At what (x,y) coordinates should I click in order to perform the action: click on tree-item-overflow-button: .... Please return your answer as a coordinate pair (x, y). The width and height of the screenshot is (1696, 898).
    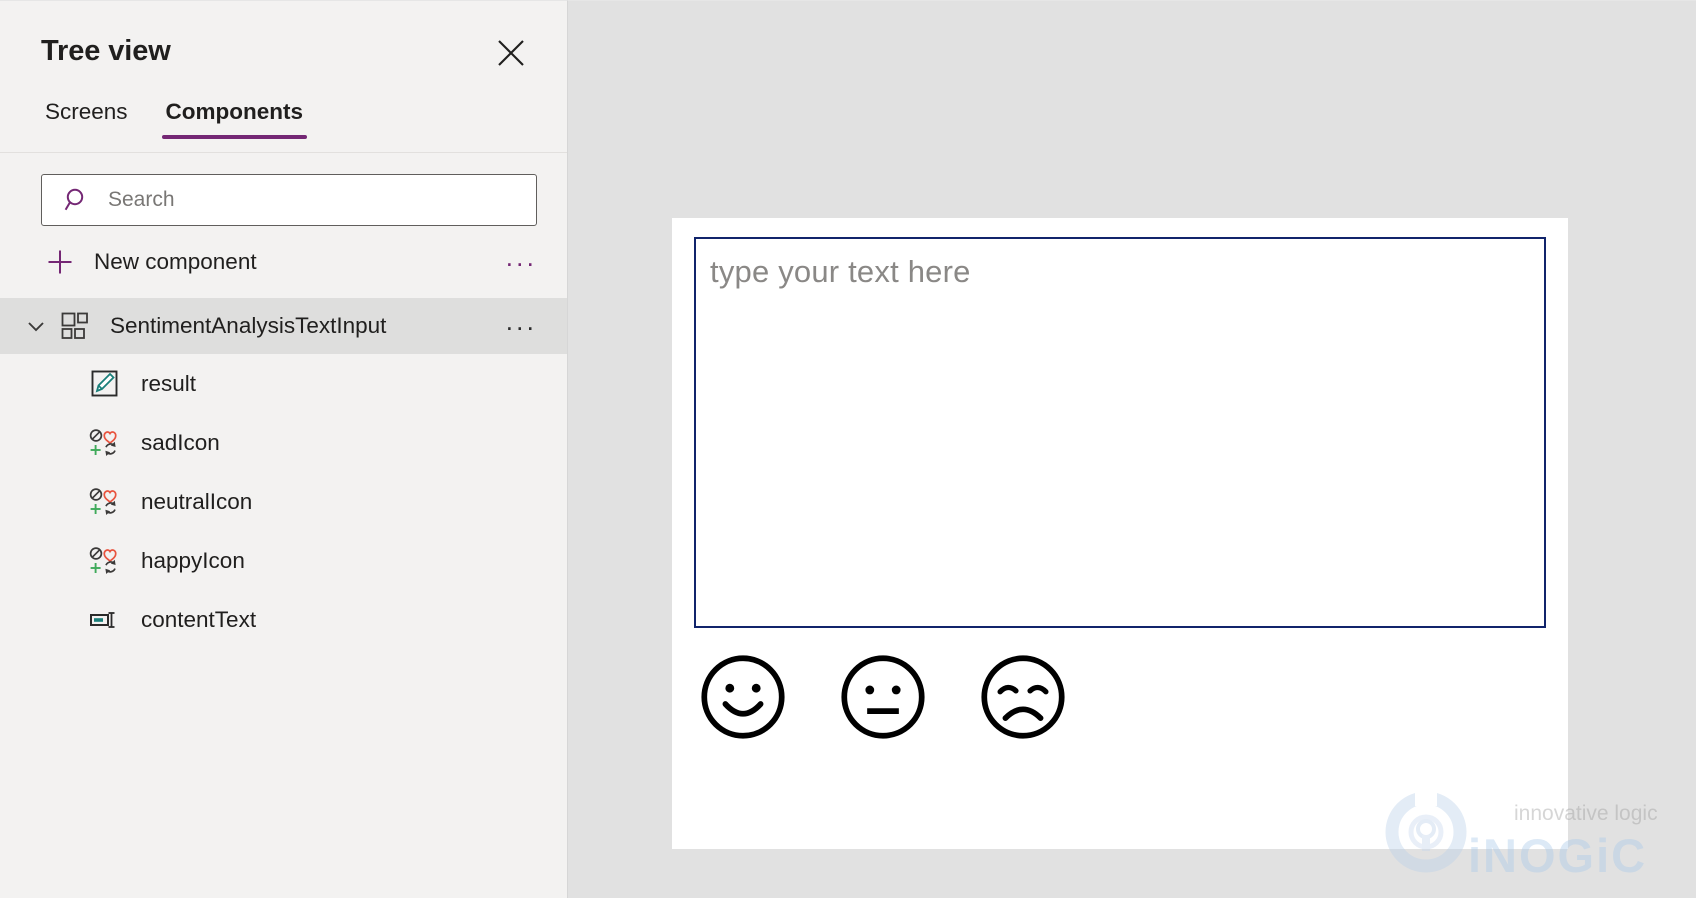
    Looking at the image, I should click on (521, 323).